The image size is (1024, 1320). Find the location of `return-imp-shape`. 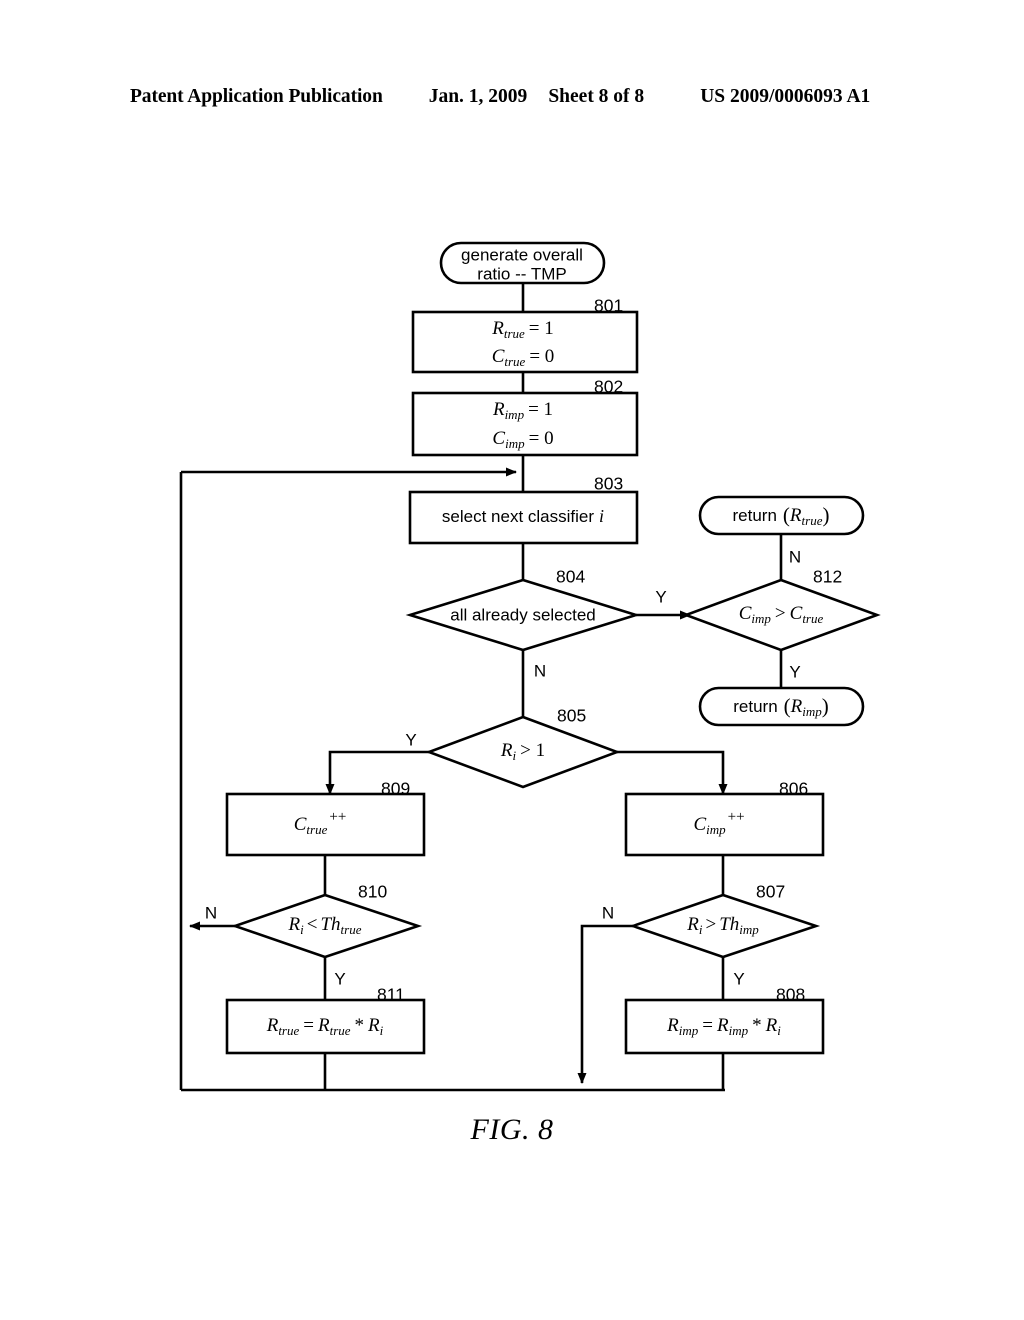

return-imp-shape is located at coordinates (781, 706).